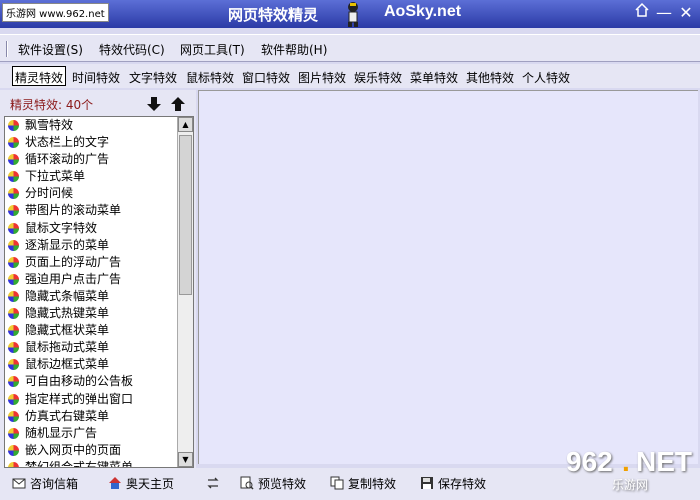 The width and height of the screenshot is (700, 500). I want to click on tab-fun: 娱乐特效, so click(378, 77).